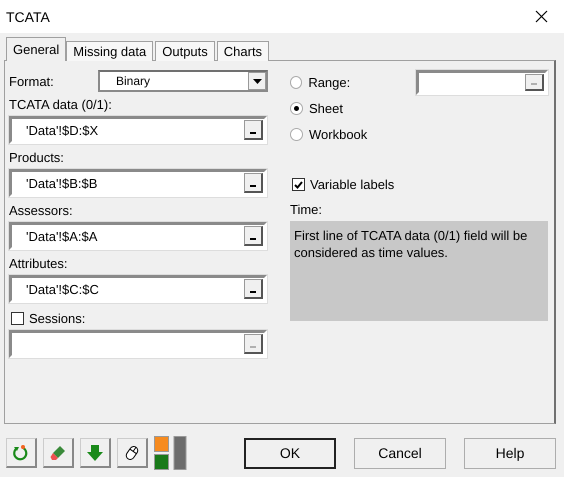  I want to click on reset-button, so click(21, 453).